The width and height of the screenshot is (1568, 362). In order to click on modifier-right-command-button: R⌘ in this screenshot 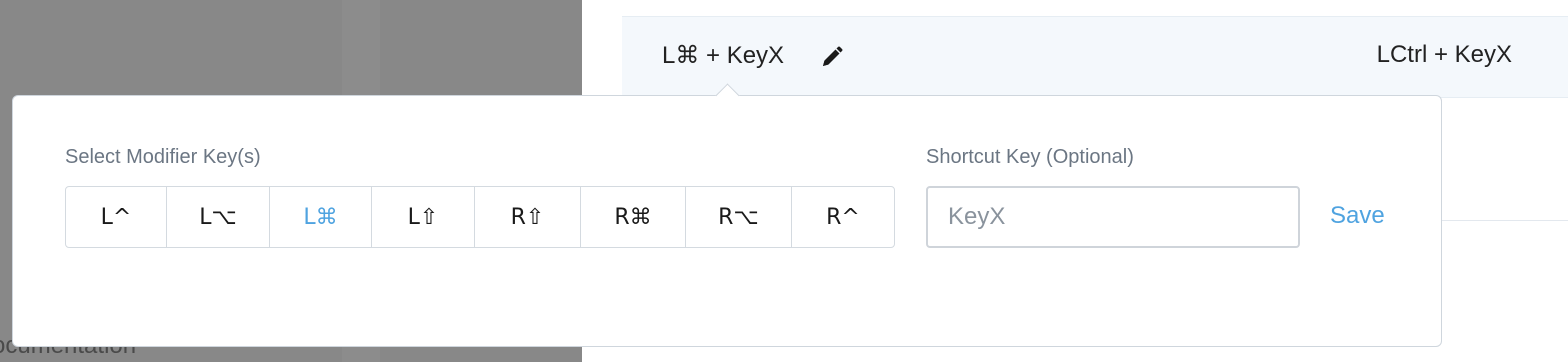, I will do `click(633, 217)`.